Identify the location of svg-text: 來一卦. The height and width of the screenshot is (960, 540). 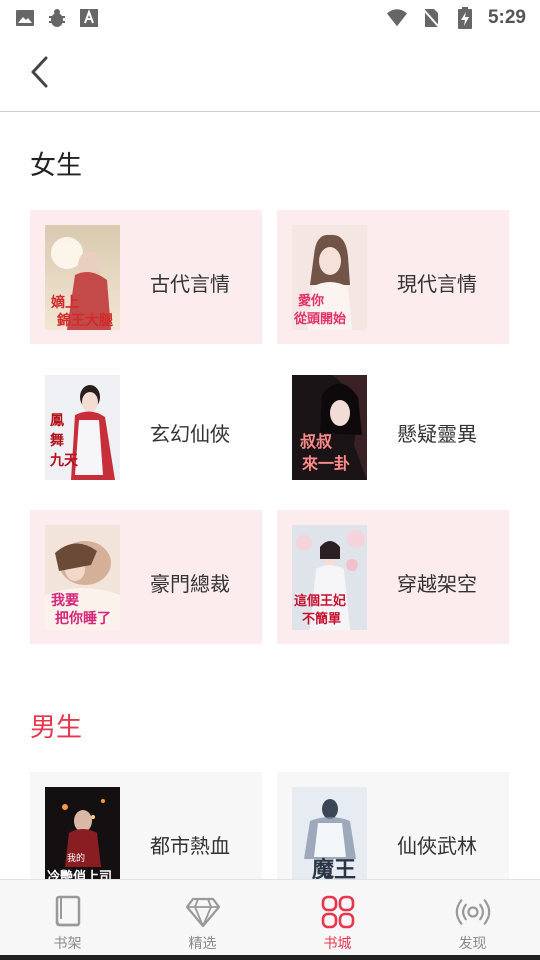
(326, 463).